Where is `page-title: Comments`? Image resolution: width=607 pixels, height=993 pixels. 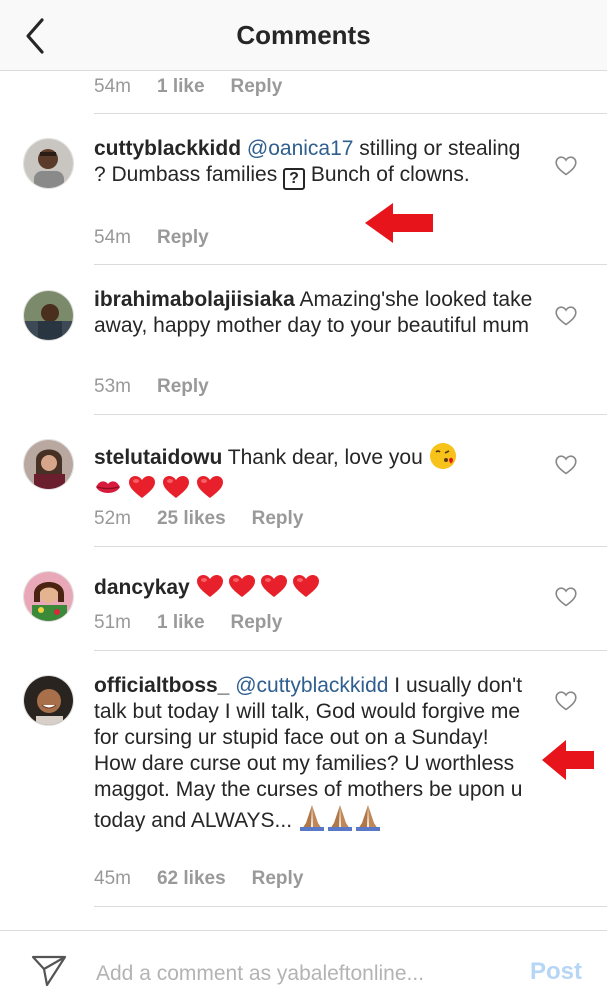
page-title: Comments is located at coordinates (303, 35).